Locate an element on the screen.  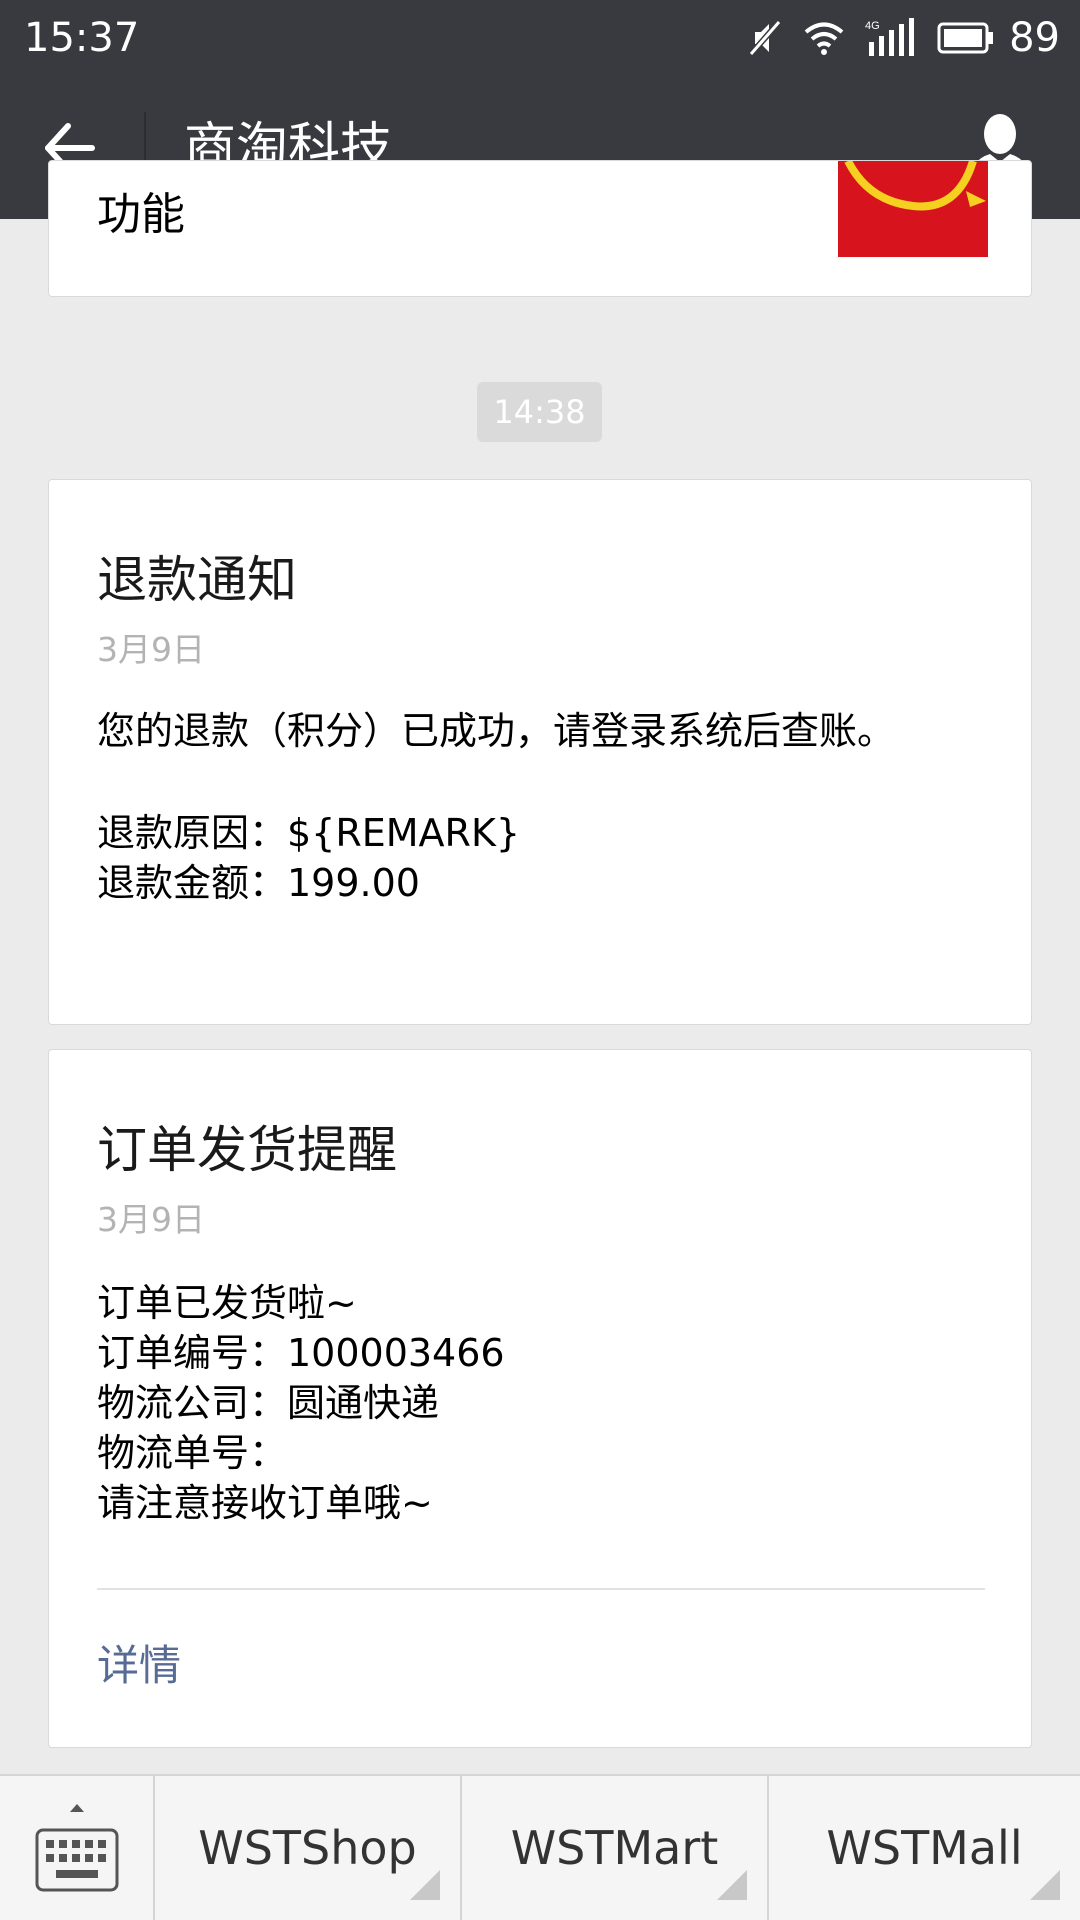
keyboard-icon is located at coordinates (77, 1848).